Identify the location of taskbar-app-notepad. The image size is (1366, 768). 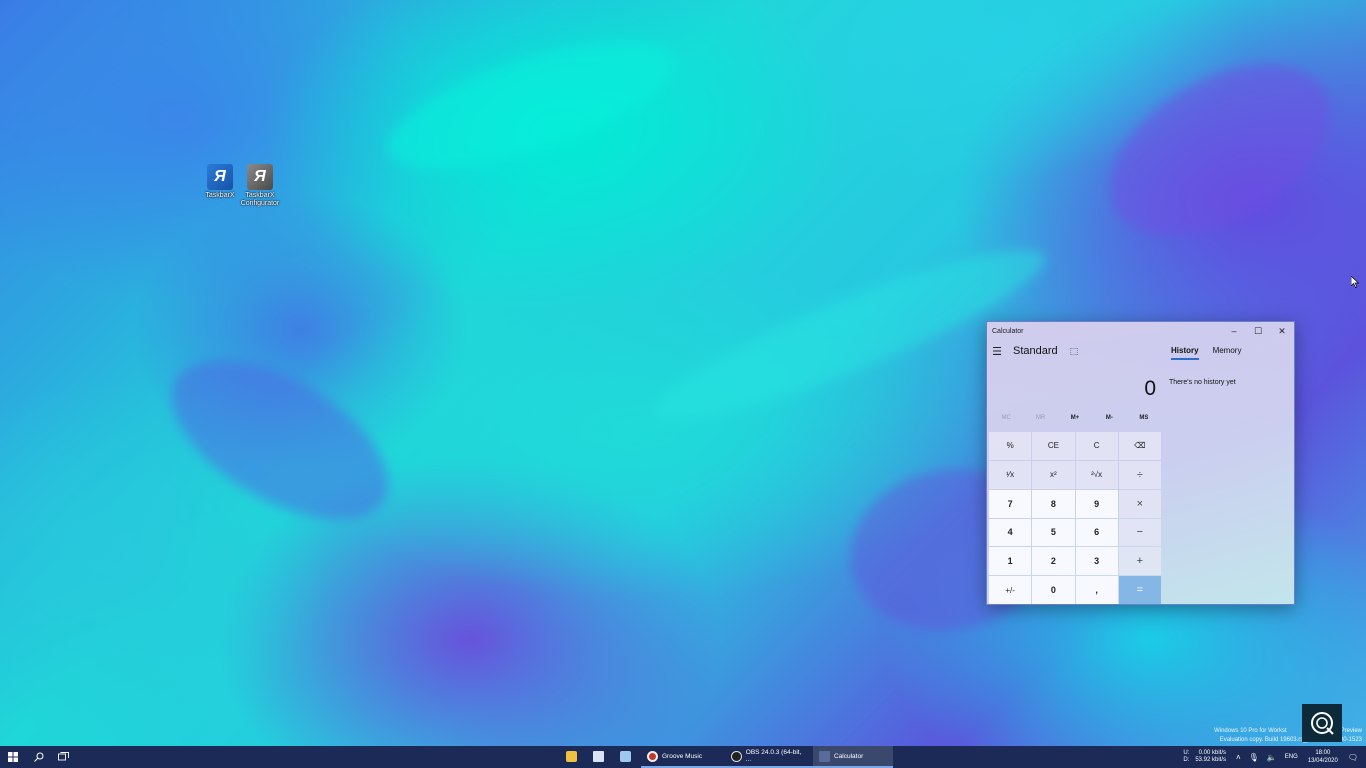
(600, 757).